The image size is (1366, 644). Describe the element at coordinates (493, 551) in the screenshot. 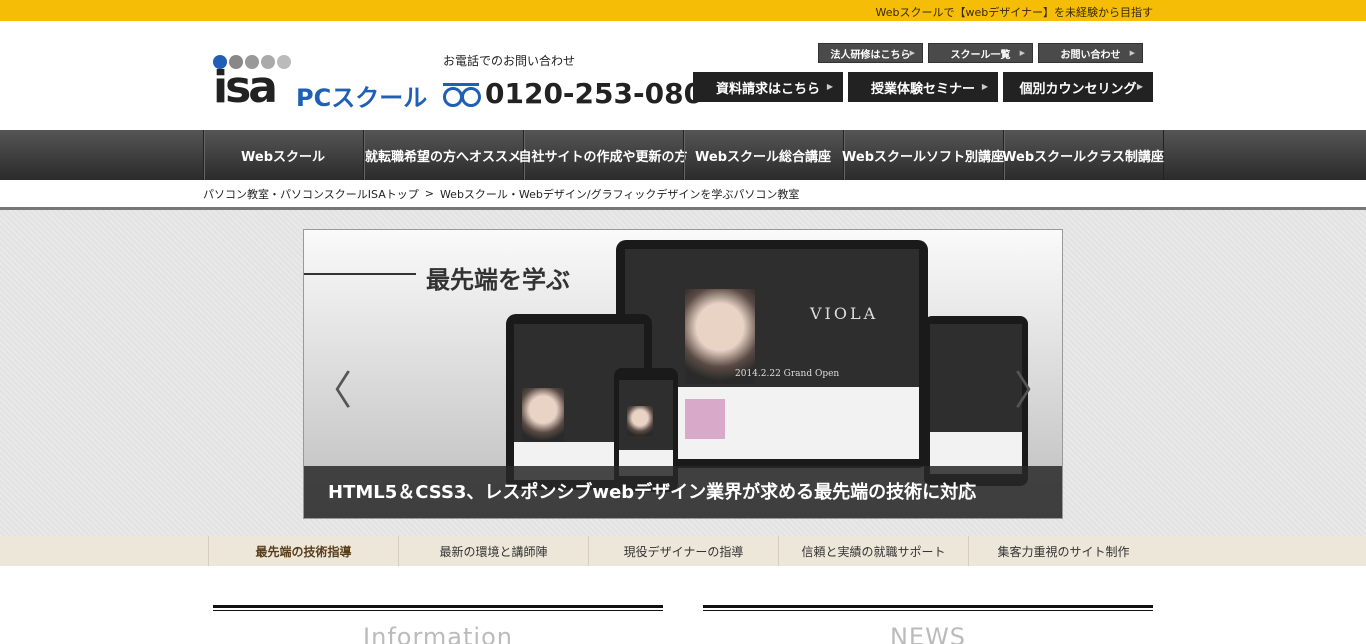

I see `feature-tab-environment: 最新の環境と講師陣` at that location.